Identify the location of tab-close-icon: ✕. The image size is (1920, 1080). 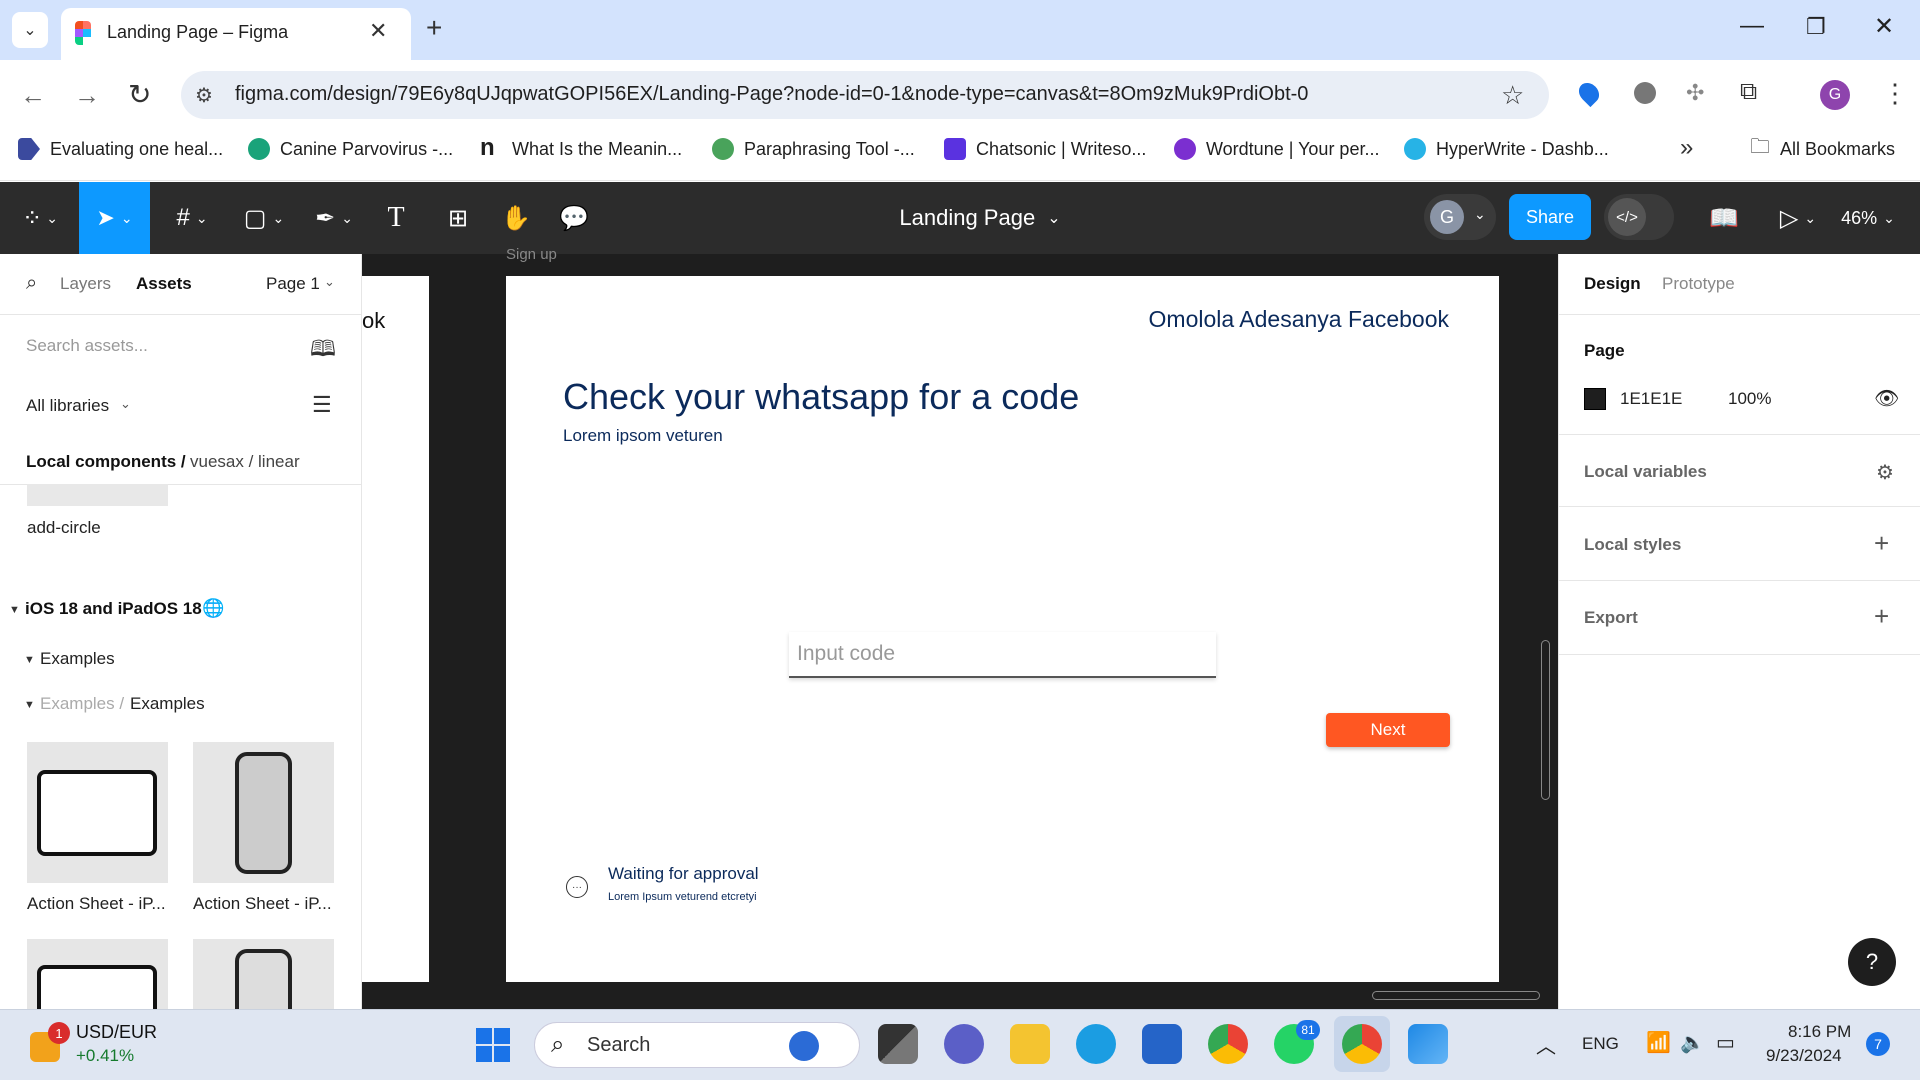
(378, 31).